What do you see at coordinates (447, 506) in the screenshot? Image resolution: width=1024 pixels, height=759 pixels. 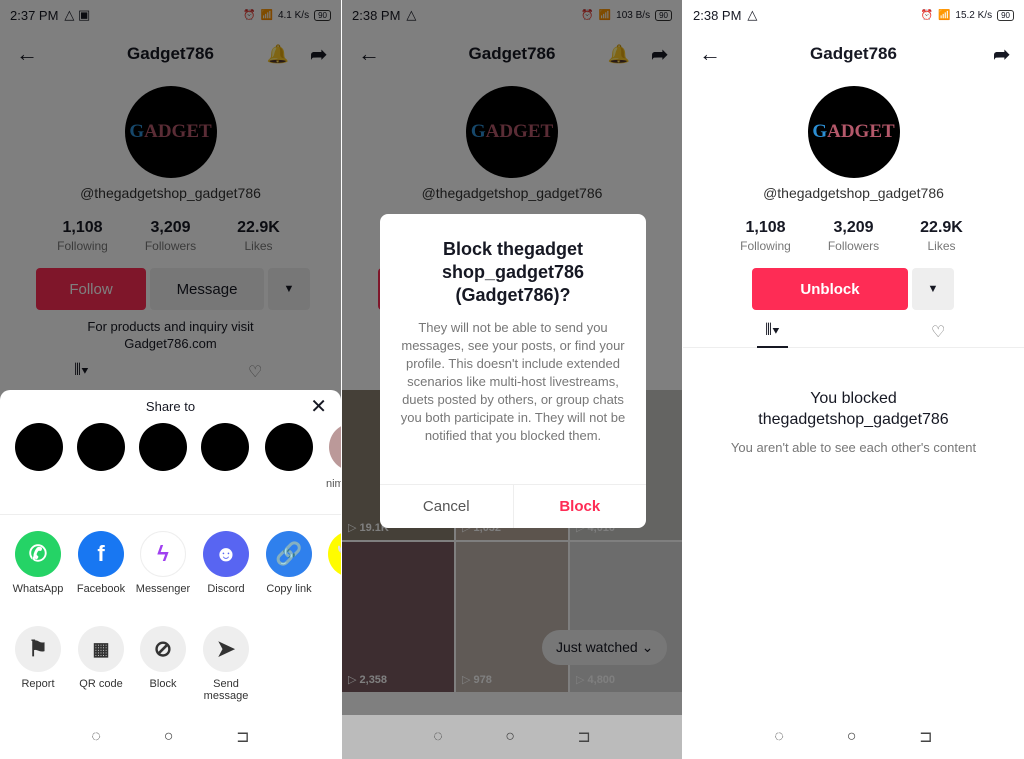 I see `cancel-button: Cancel` at bounding box center [447, 506].